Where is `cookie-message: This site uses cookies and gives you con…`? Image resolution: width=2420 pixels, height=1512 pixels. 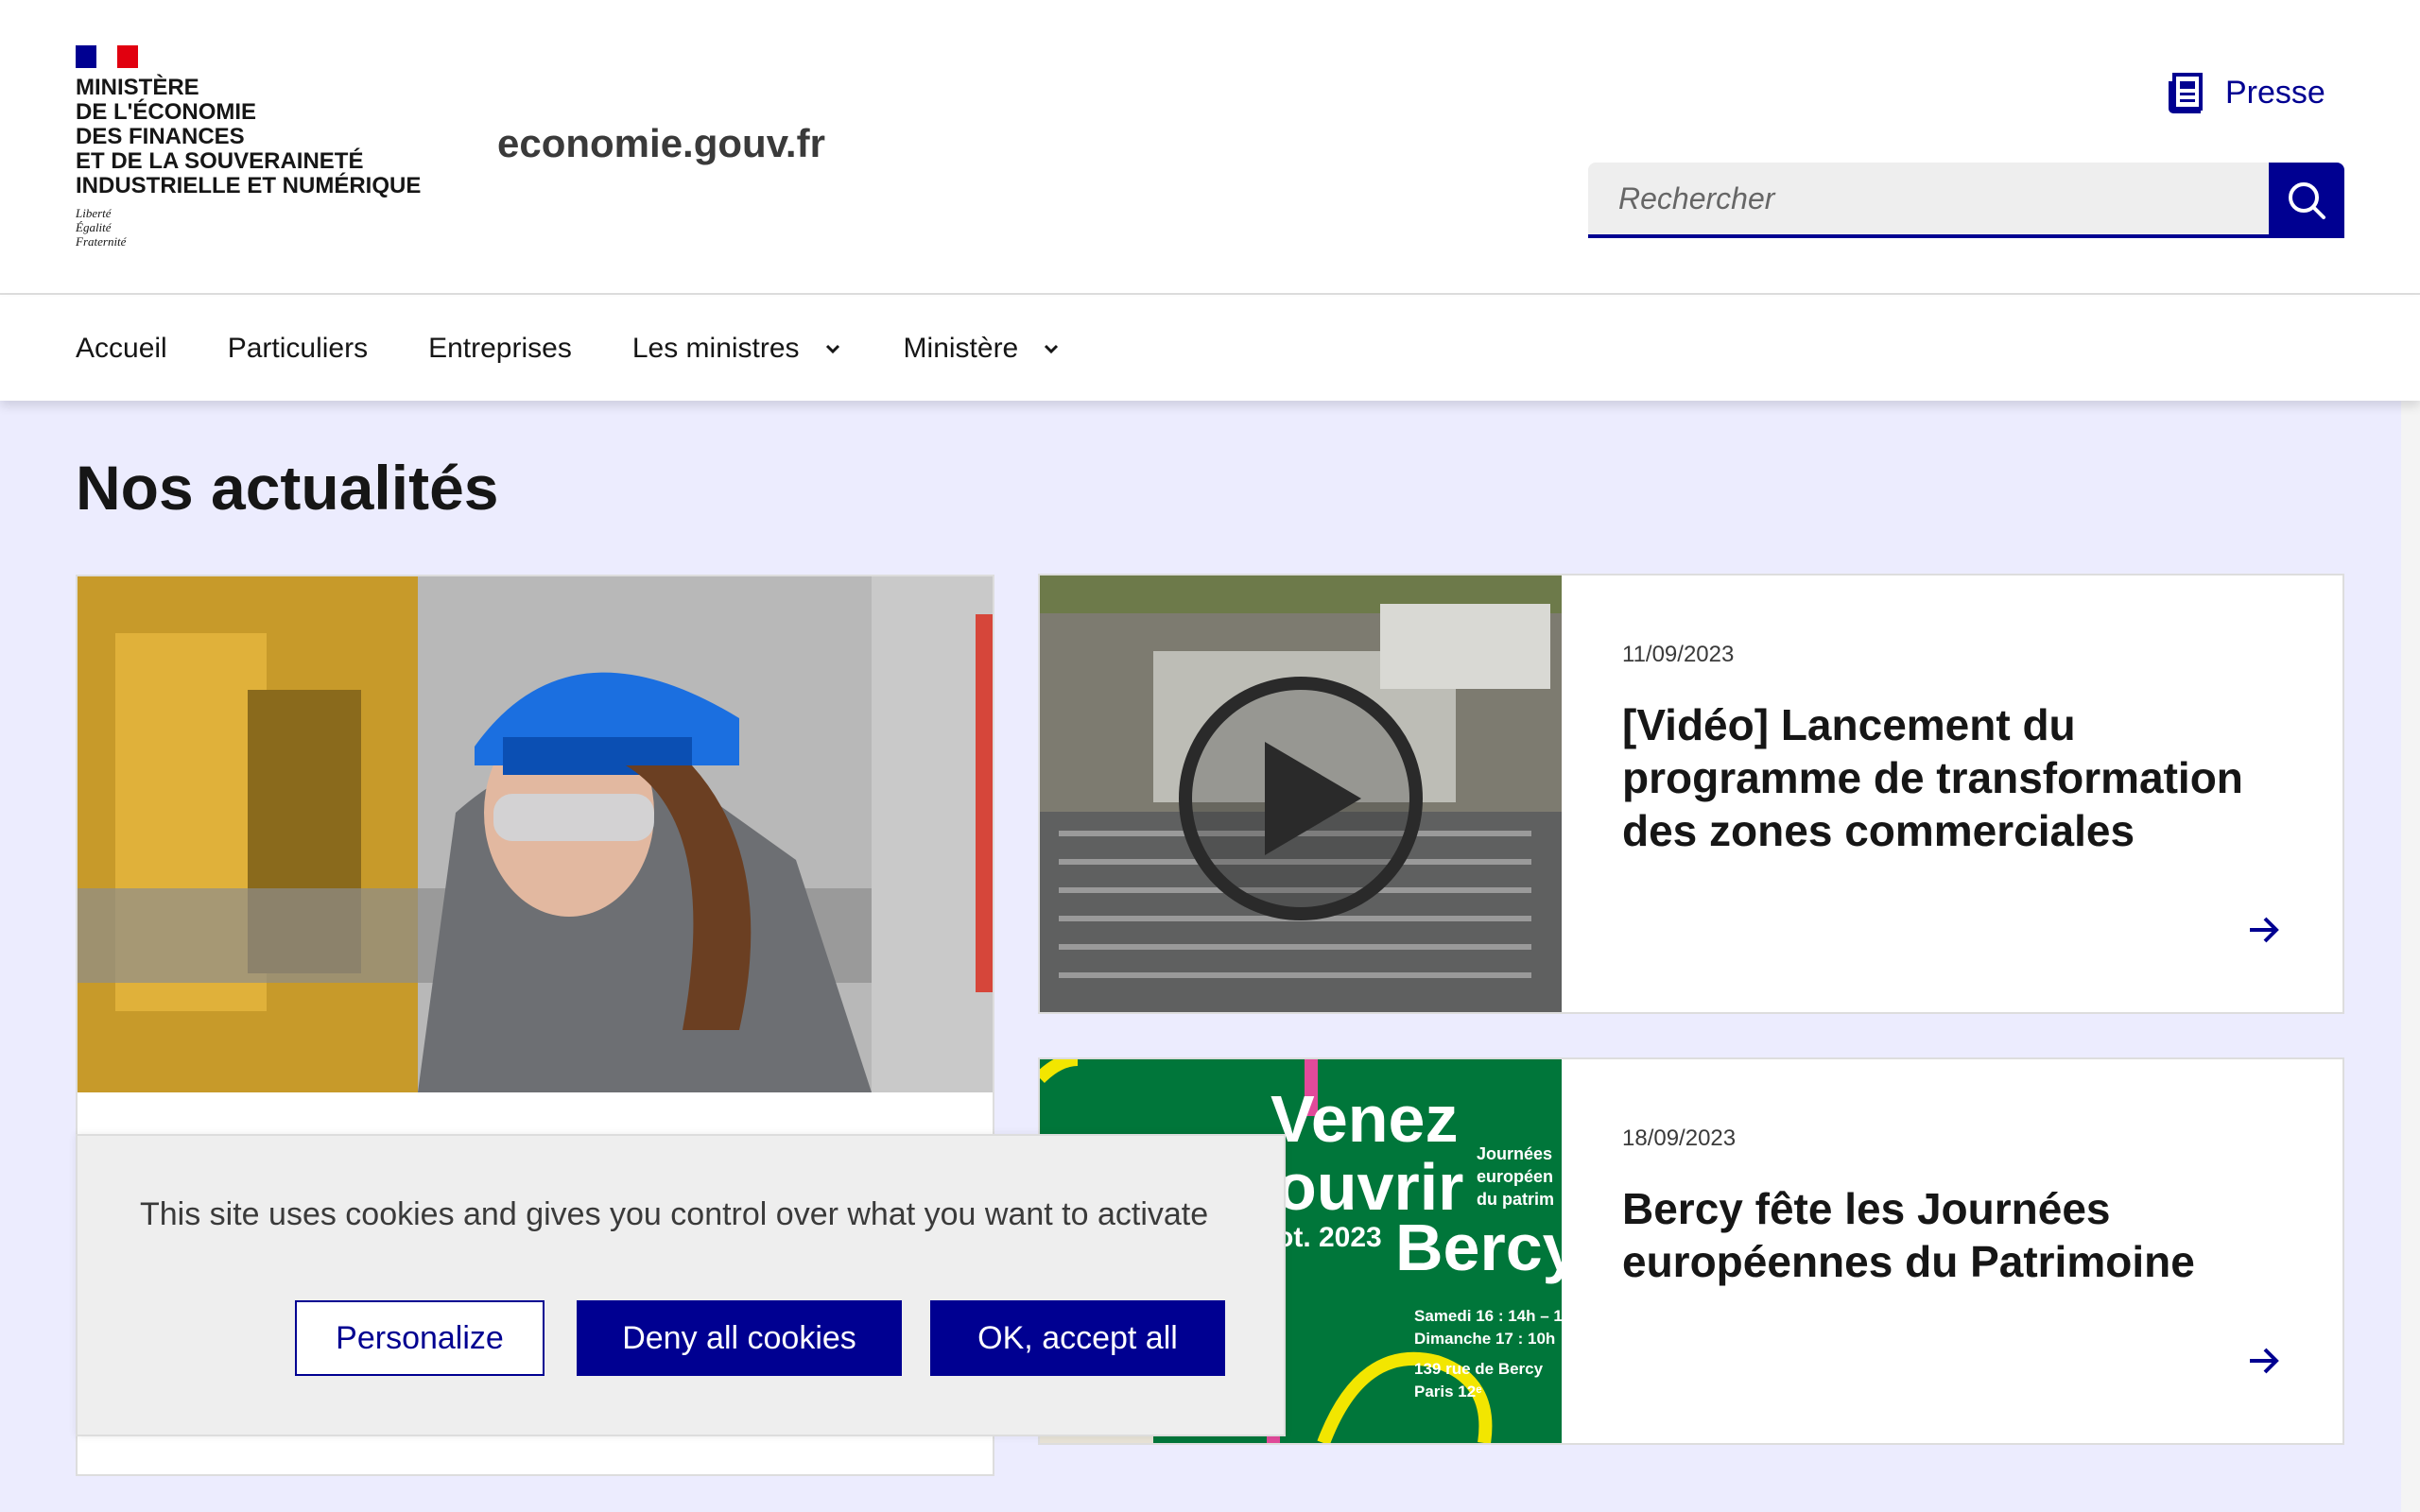
cookie-message: This site uses cookies and gives you con… is located at coordinates (674, 1214).